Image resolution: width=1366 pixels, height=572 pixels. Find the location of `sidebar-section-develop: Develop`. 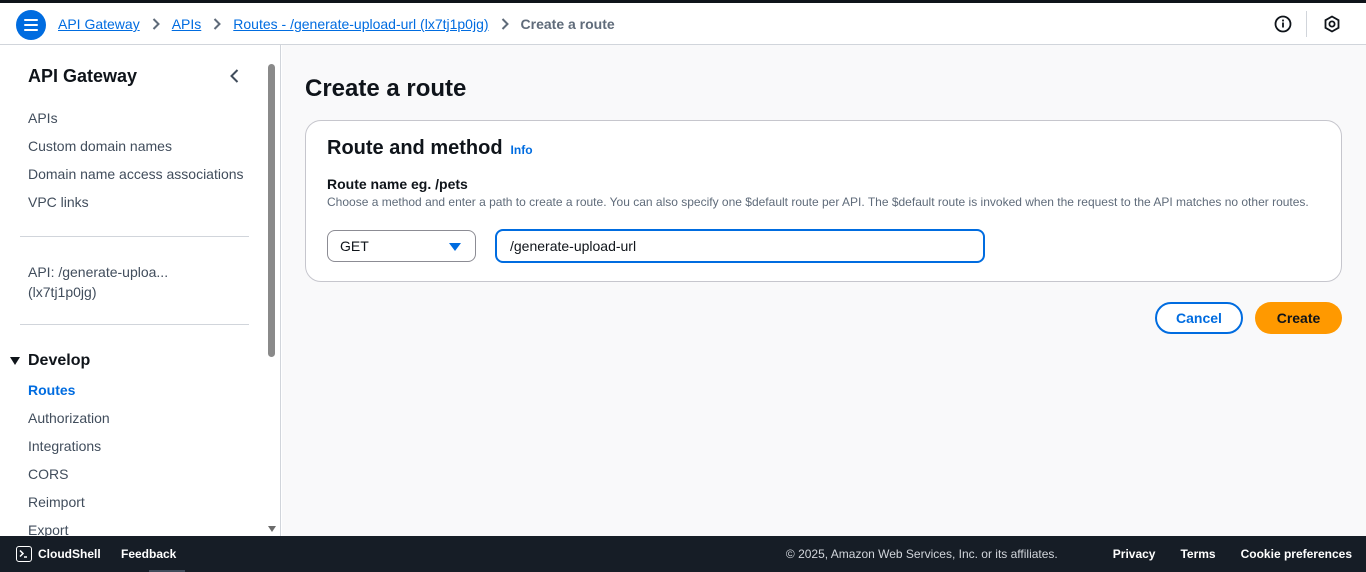

sidebar-section-develop: Develop is located at coordinates (50, 361).